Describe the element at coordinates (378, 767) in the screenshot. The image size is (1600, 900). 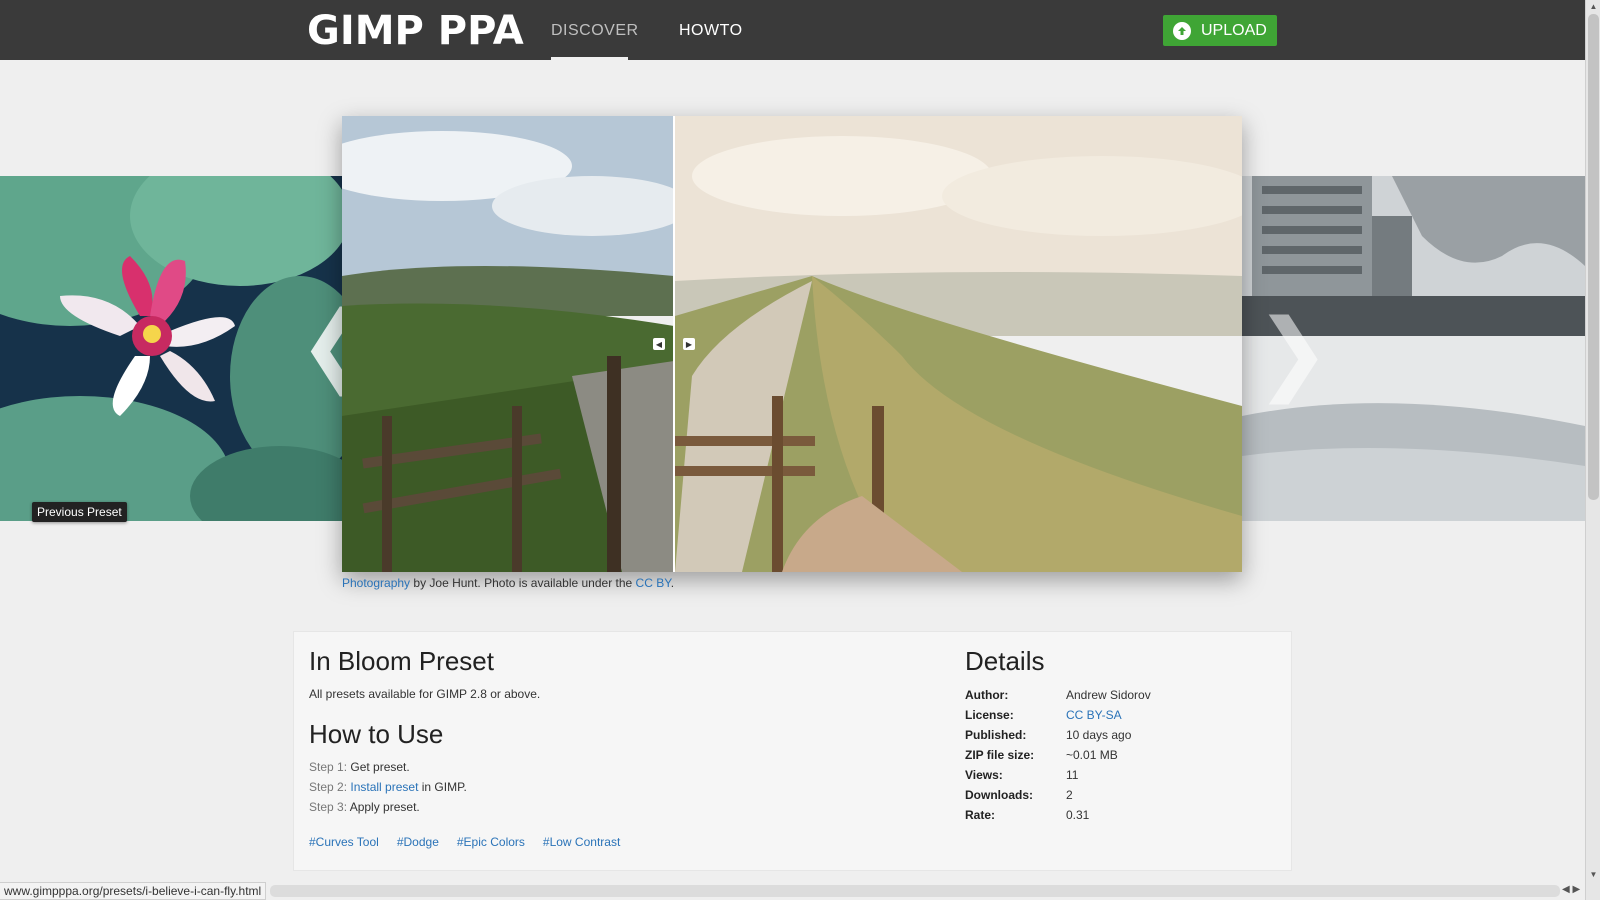
I see `step-text: Get preset.` at that location.